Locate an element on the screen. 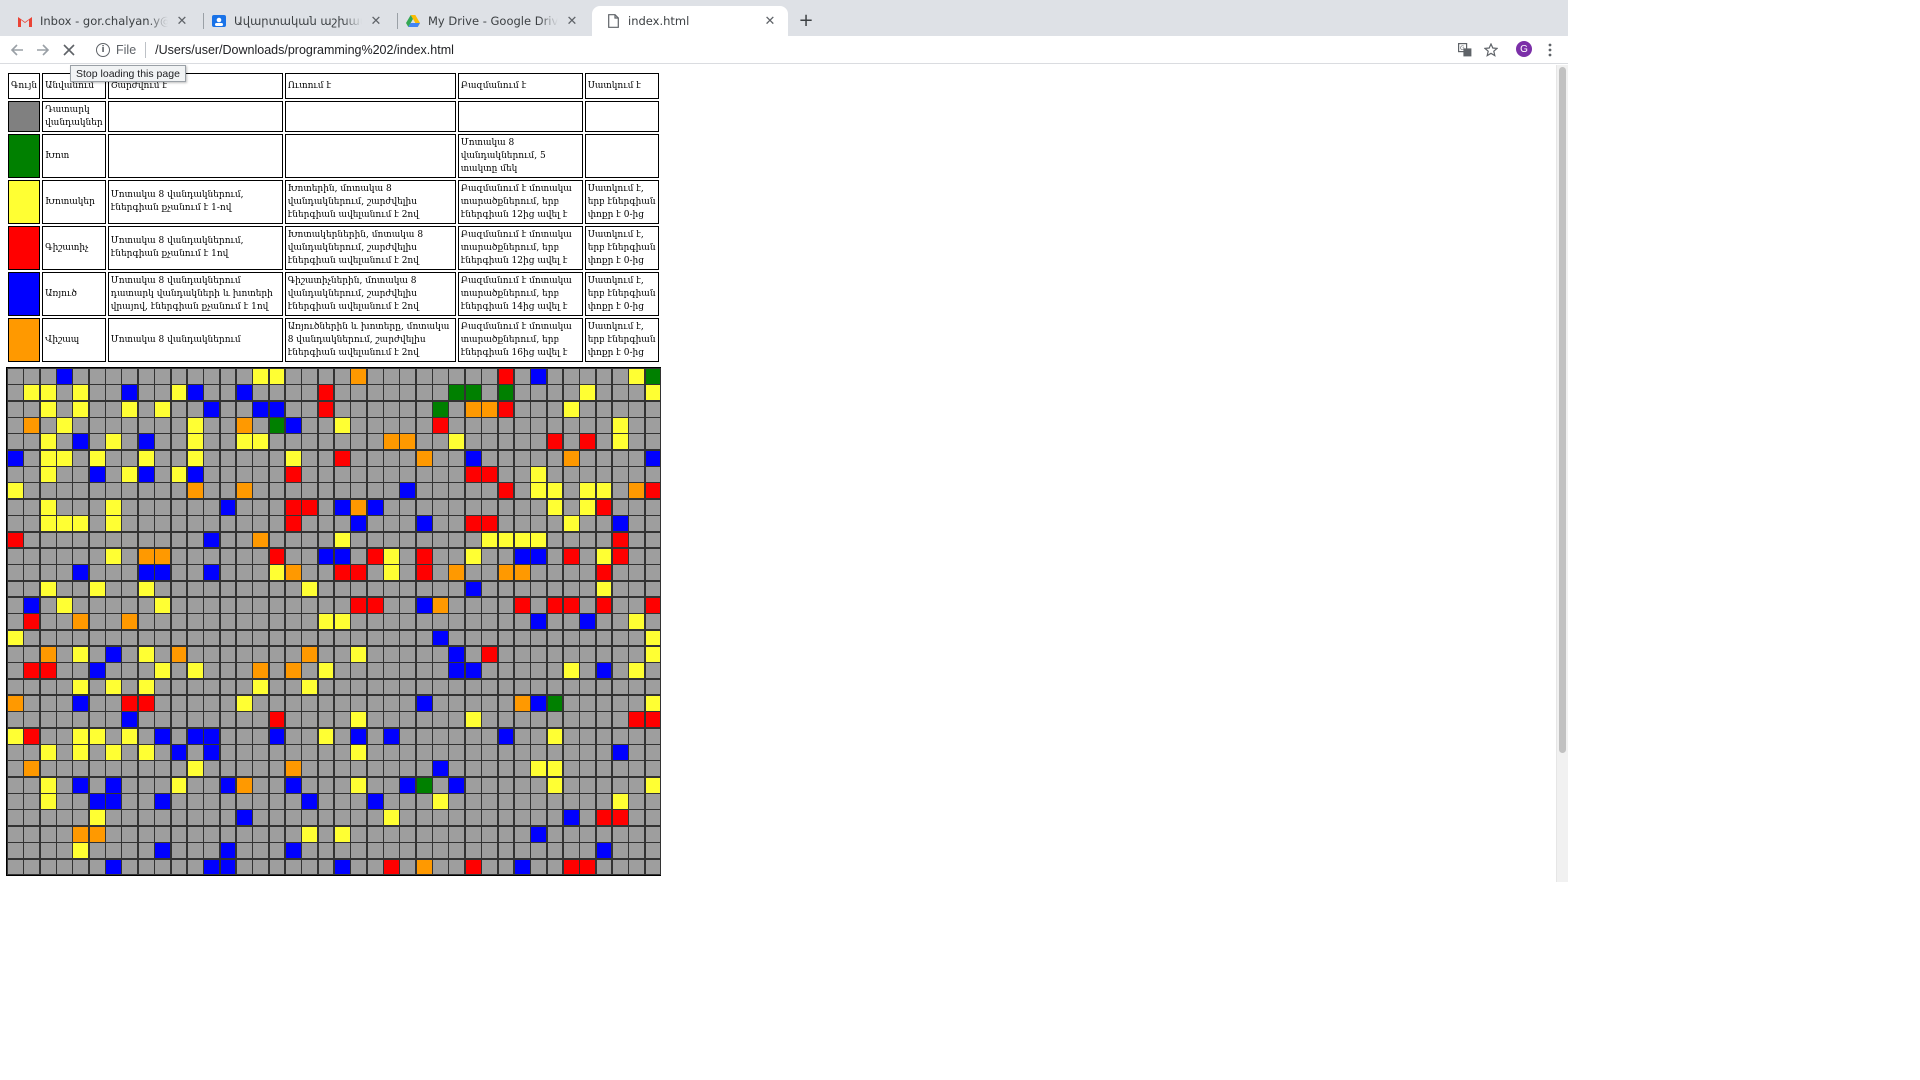 This screenshot has height=1080, width=1920. tab-drive: My Drive - Google Drive ✕ is located at coordinates (491, 21).